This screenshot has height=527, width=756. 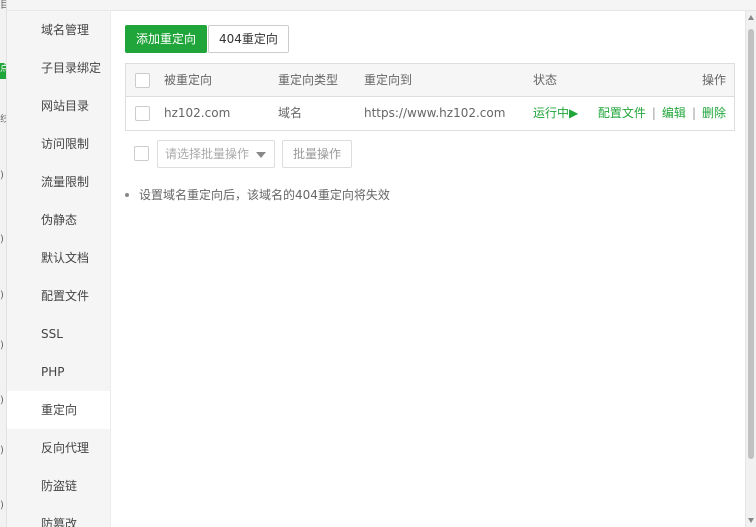 I want to click on sidebar-item-access-limit: 访问限制, so click(x=58, y=144).